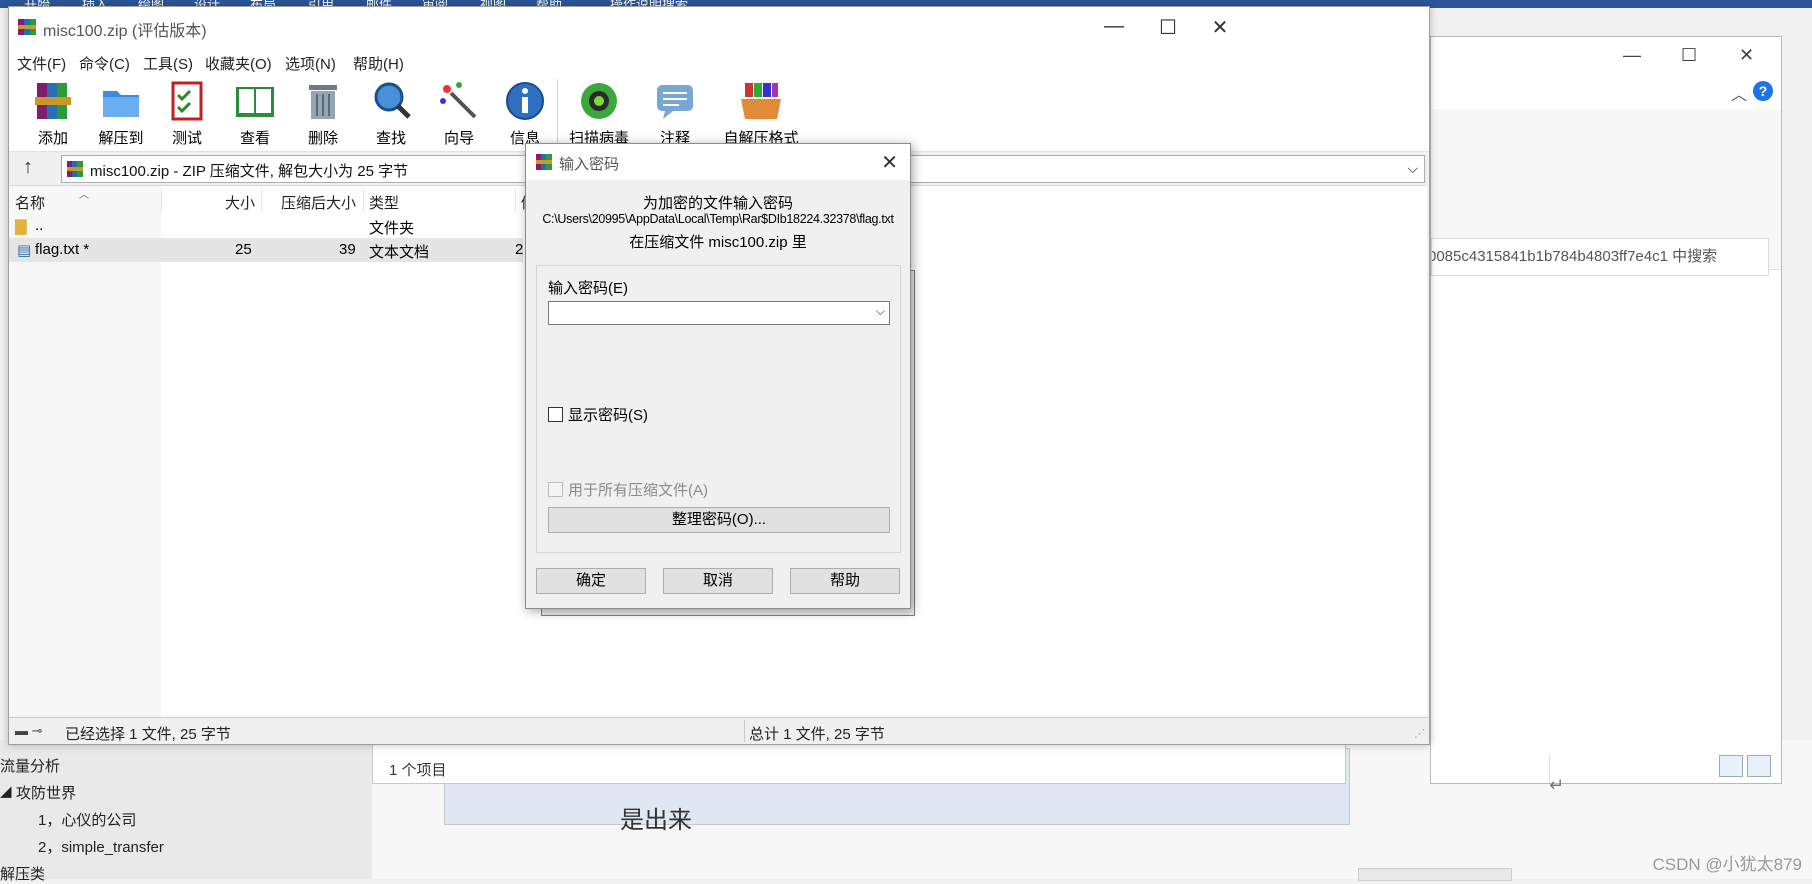 This screenshot has height=884, width=1812. I want to click on list-item-file: ▤ flag.txt * 25 39 文本文档 2, so click(266, 250).